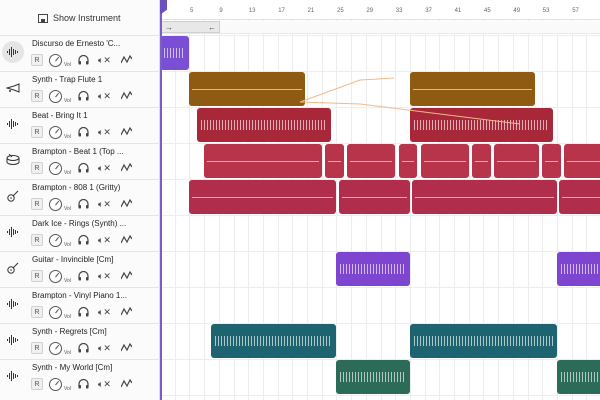 Image resolution: width=600 pixels, height=400 pixels. Describe the element at coordinates (95, 187) in the screenshot. I see `track-name: Brampton - 808 1 (Gritty)` at that location.